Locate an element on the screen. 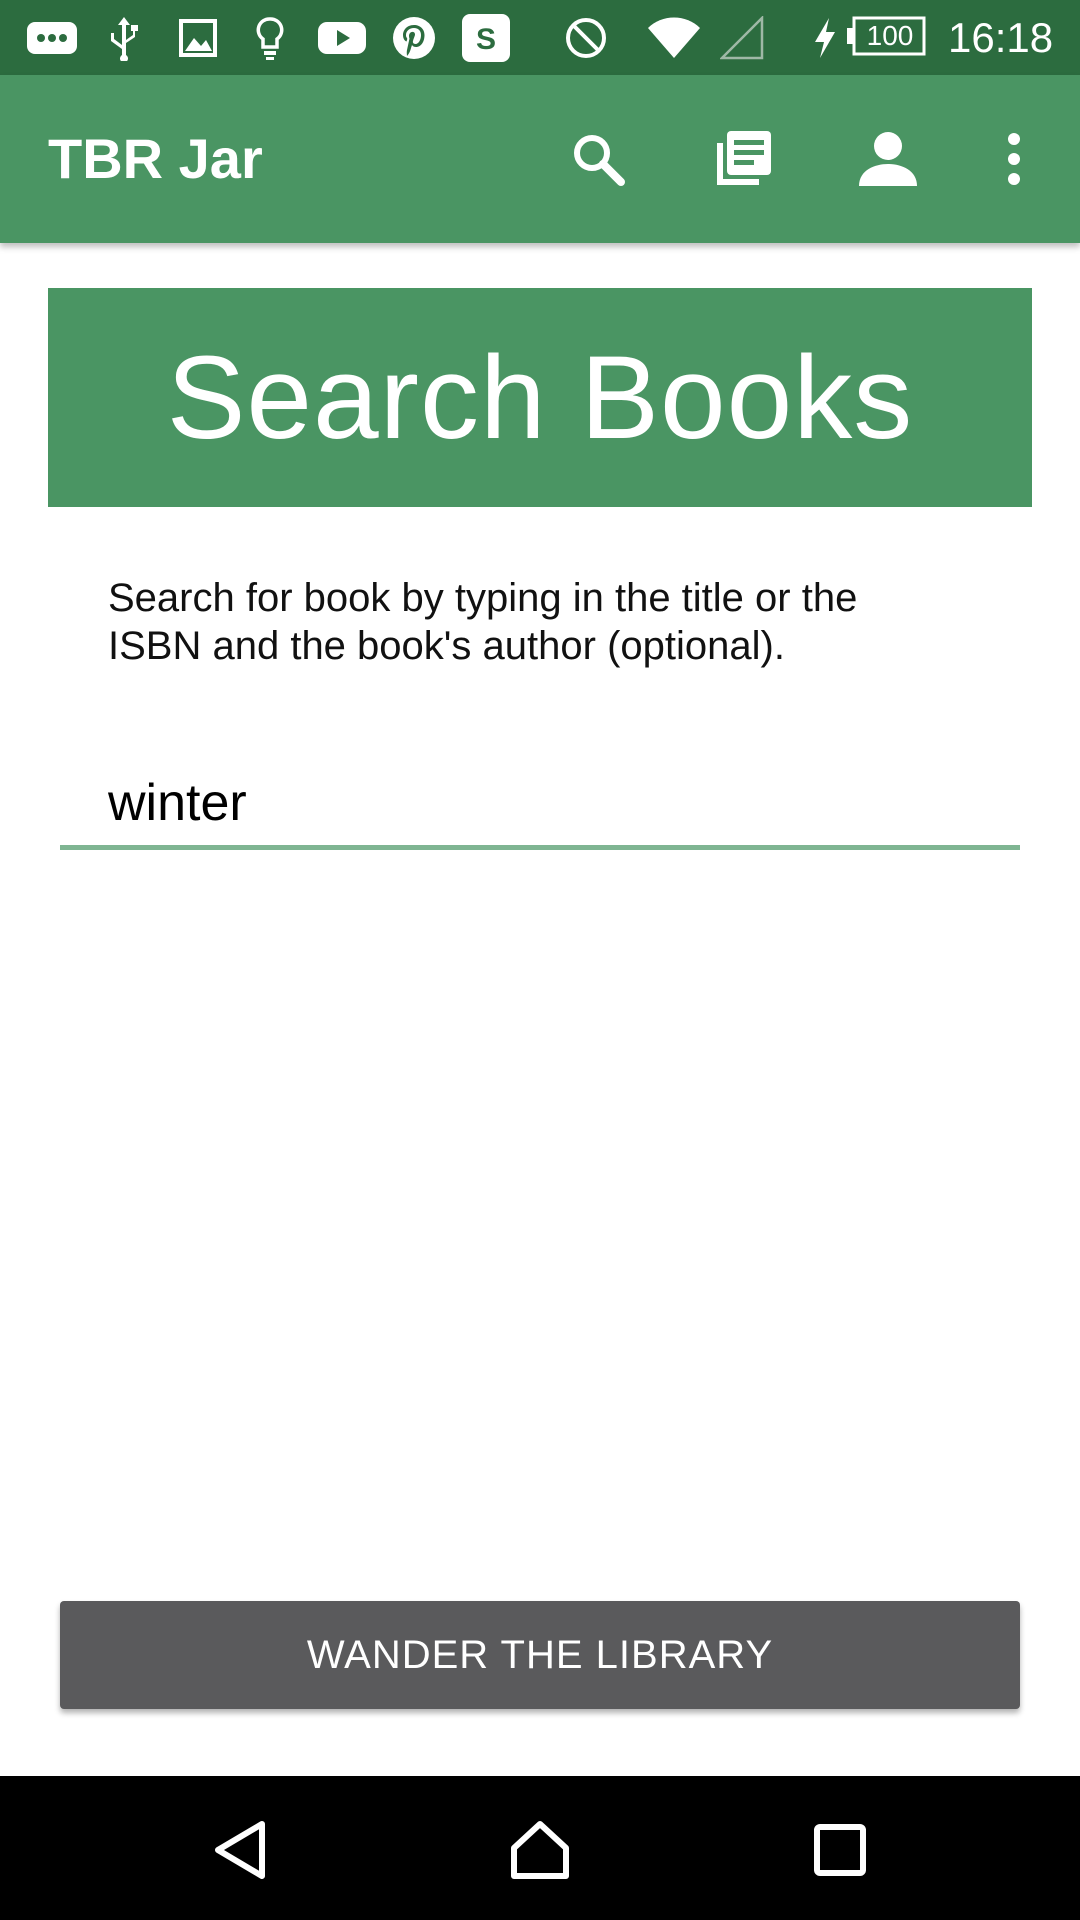 Image resolution: width=1080 pixels, height=1920 pixels. wifi-icon is located at coordinates (674, 38).